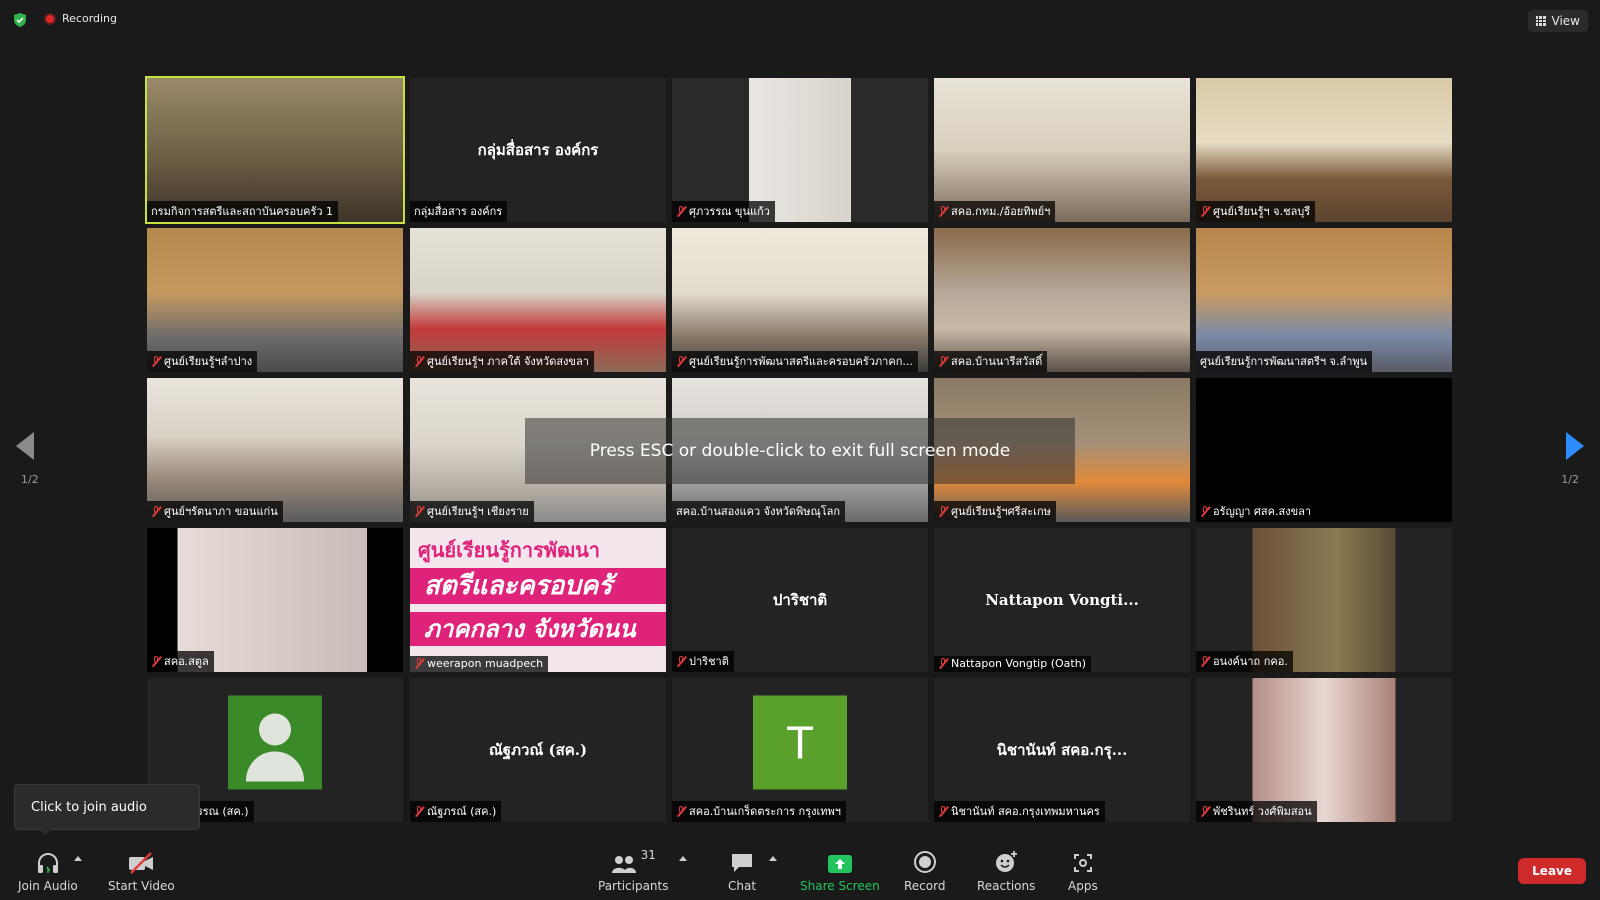 Image resolution: width=1600 pixels, height=900 pixels. Describe the element at coordinates (538, 150) in the screenshot. I see `participant-tile: กลุ่มสื่อสาร องค์กร กลุ่มสื่อสาร องค์กร` at that location.